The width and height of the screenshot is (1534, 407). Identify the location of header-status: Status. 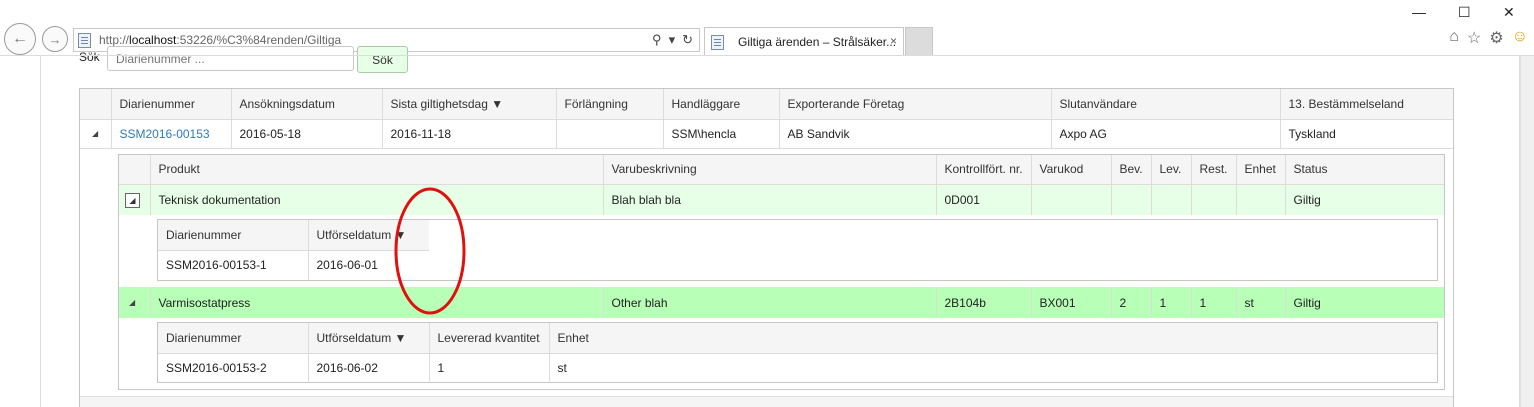
(1364, 170).